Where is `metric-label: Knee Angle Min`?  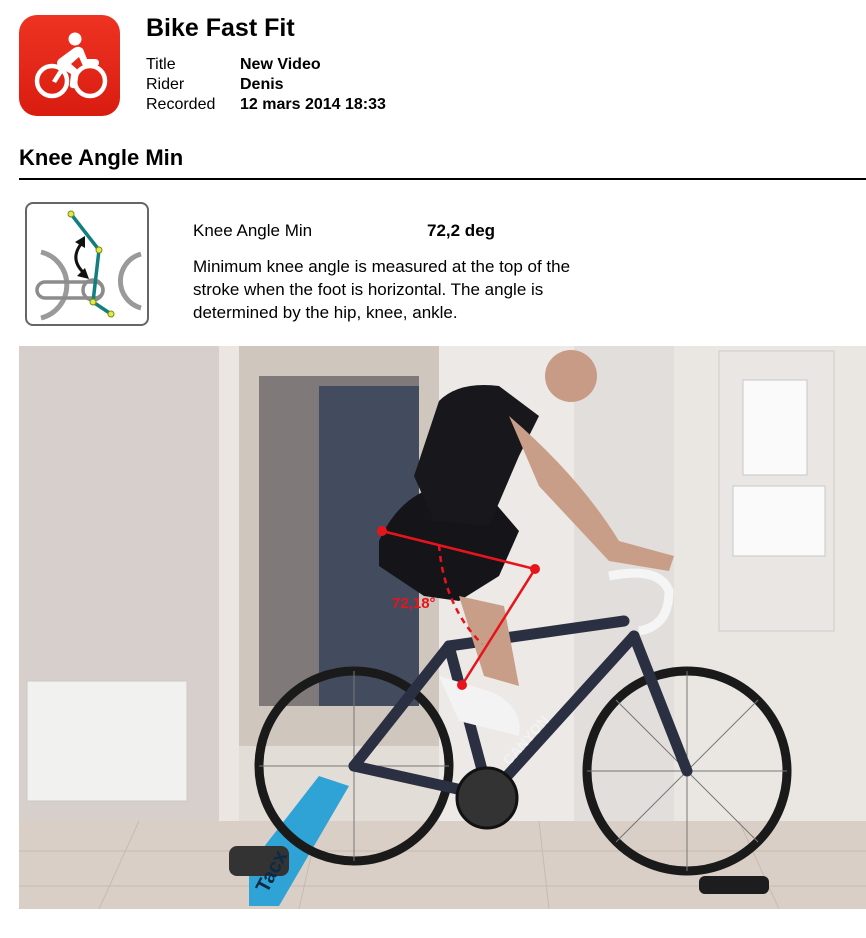
metric-label: Knee Angle Min is located at coordinates (253, 230).